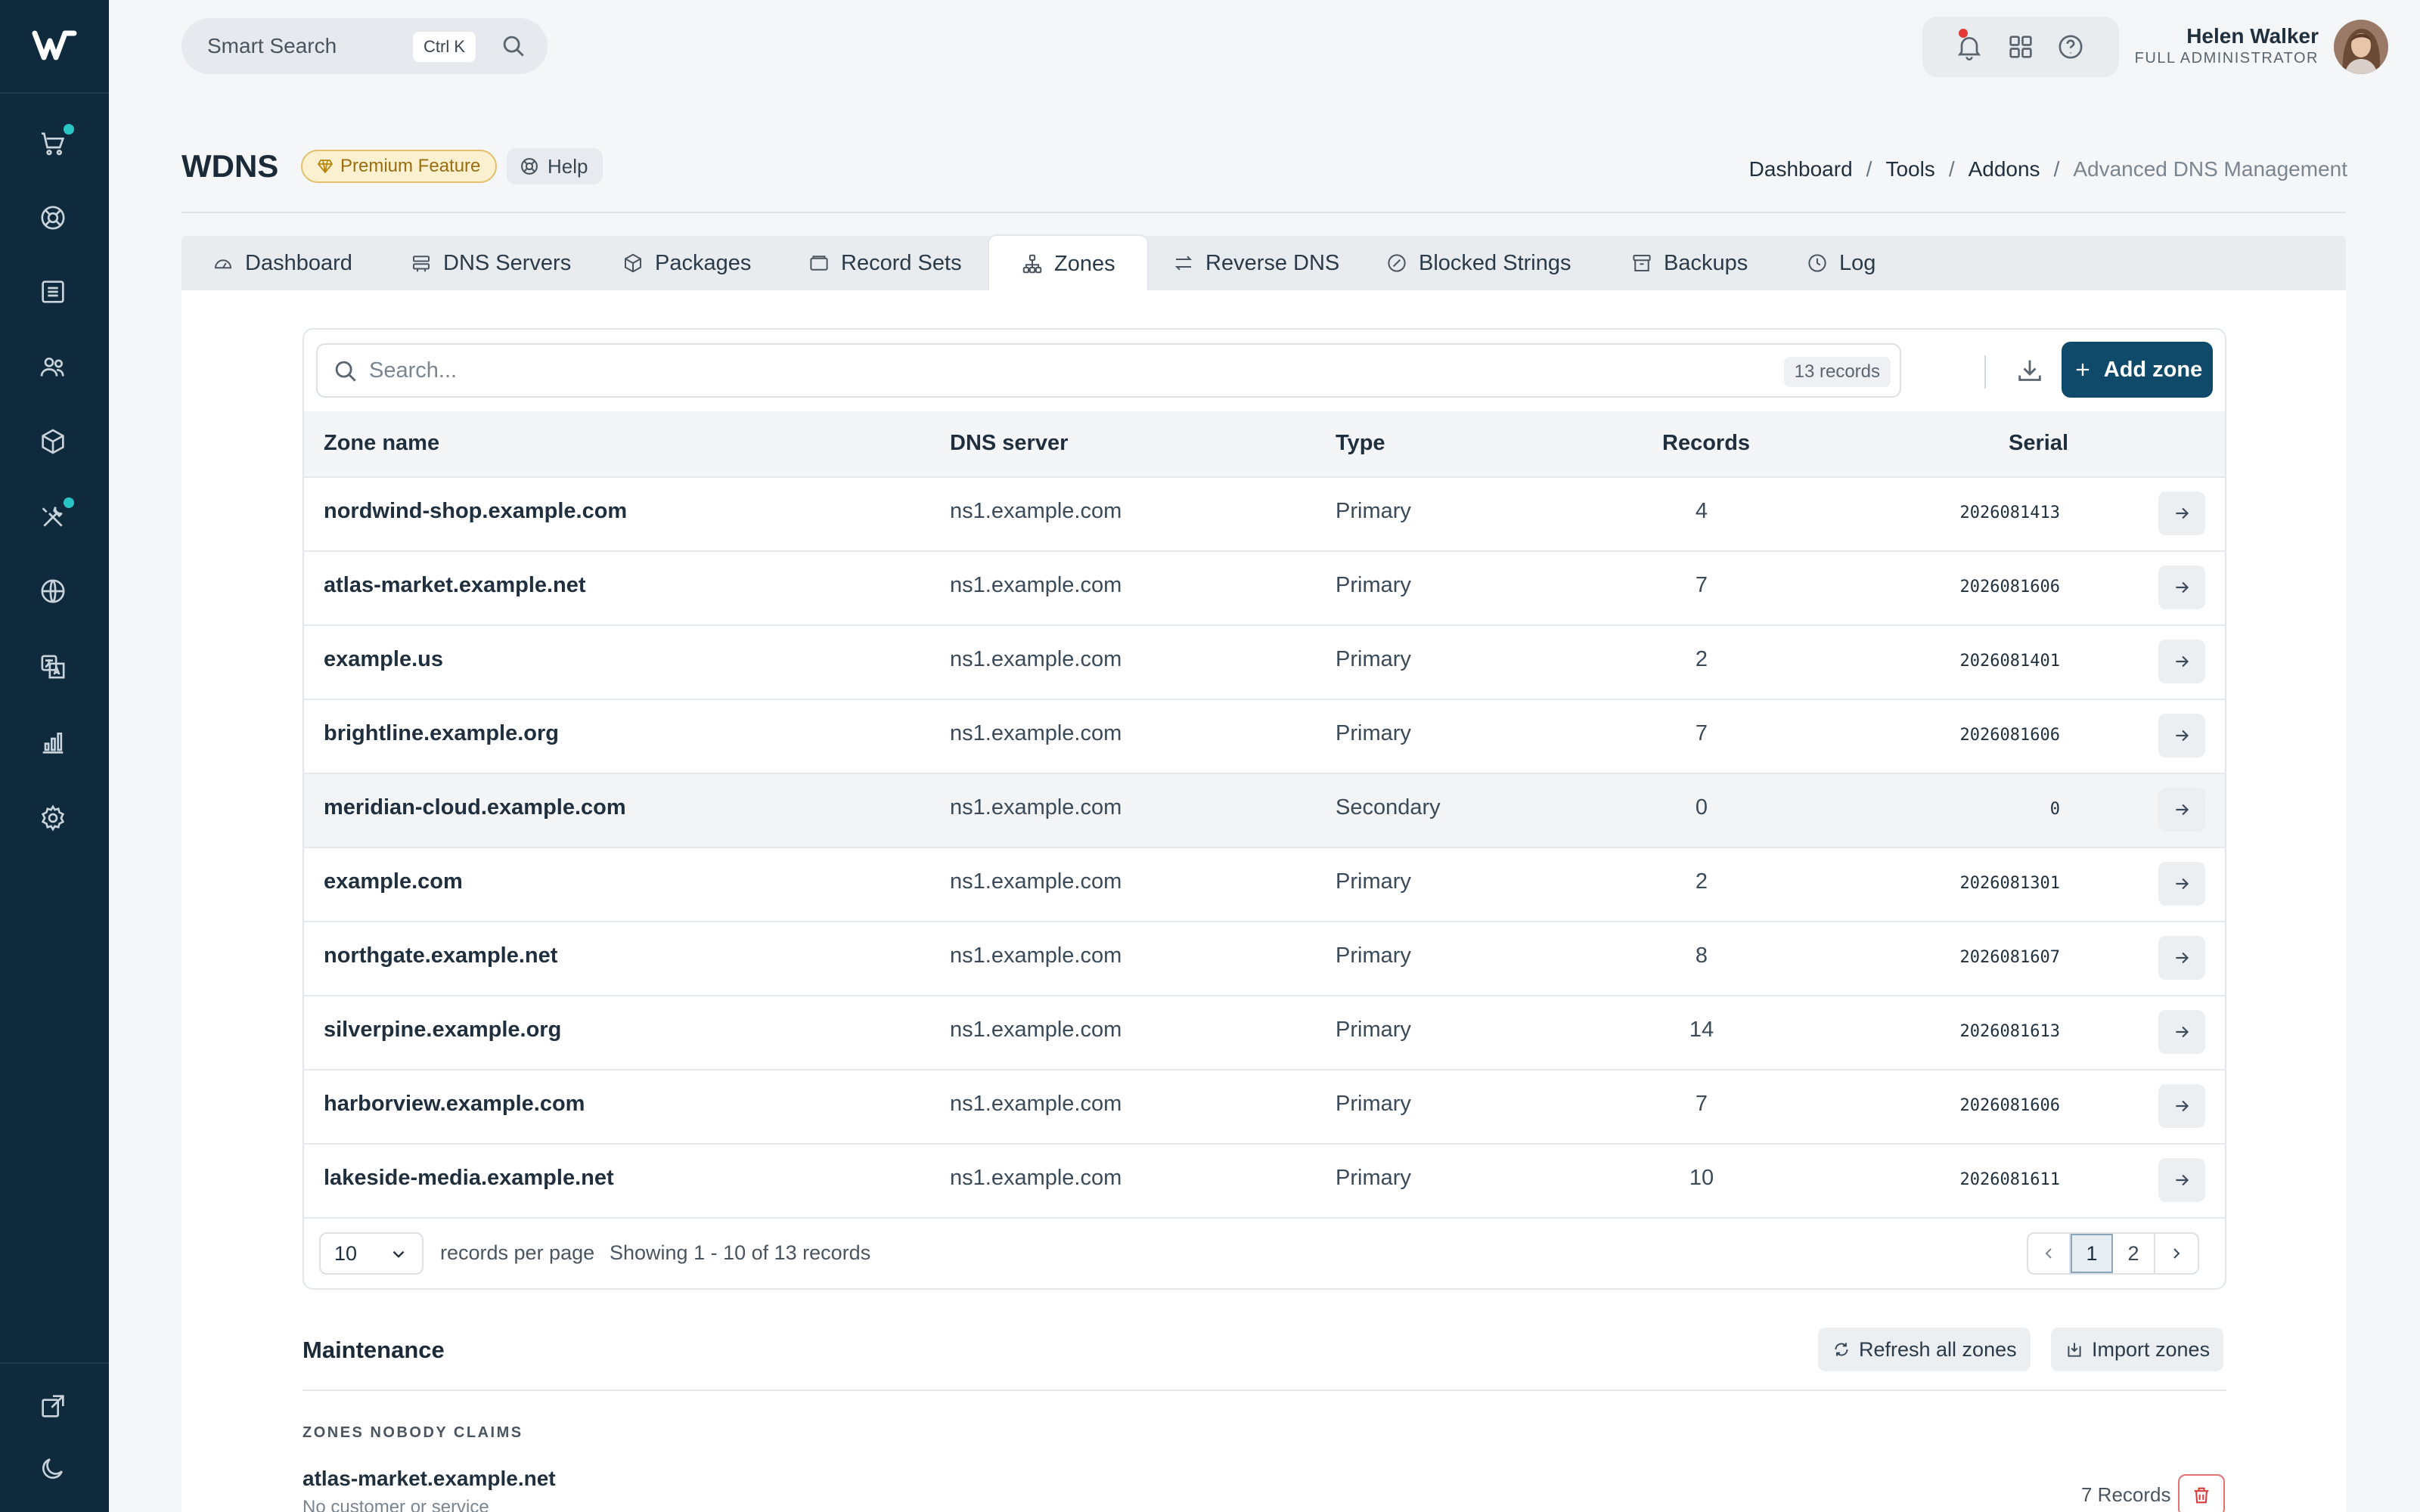 This screenshot has height=1512, width=2420. Describe the element at coordinates (885, 263) in the screenshot. I see `tab-record-sets: Record Sets` at that location.